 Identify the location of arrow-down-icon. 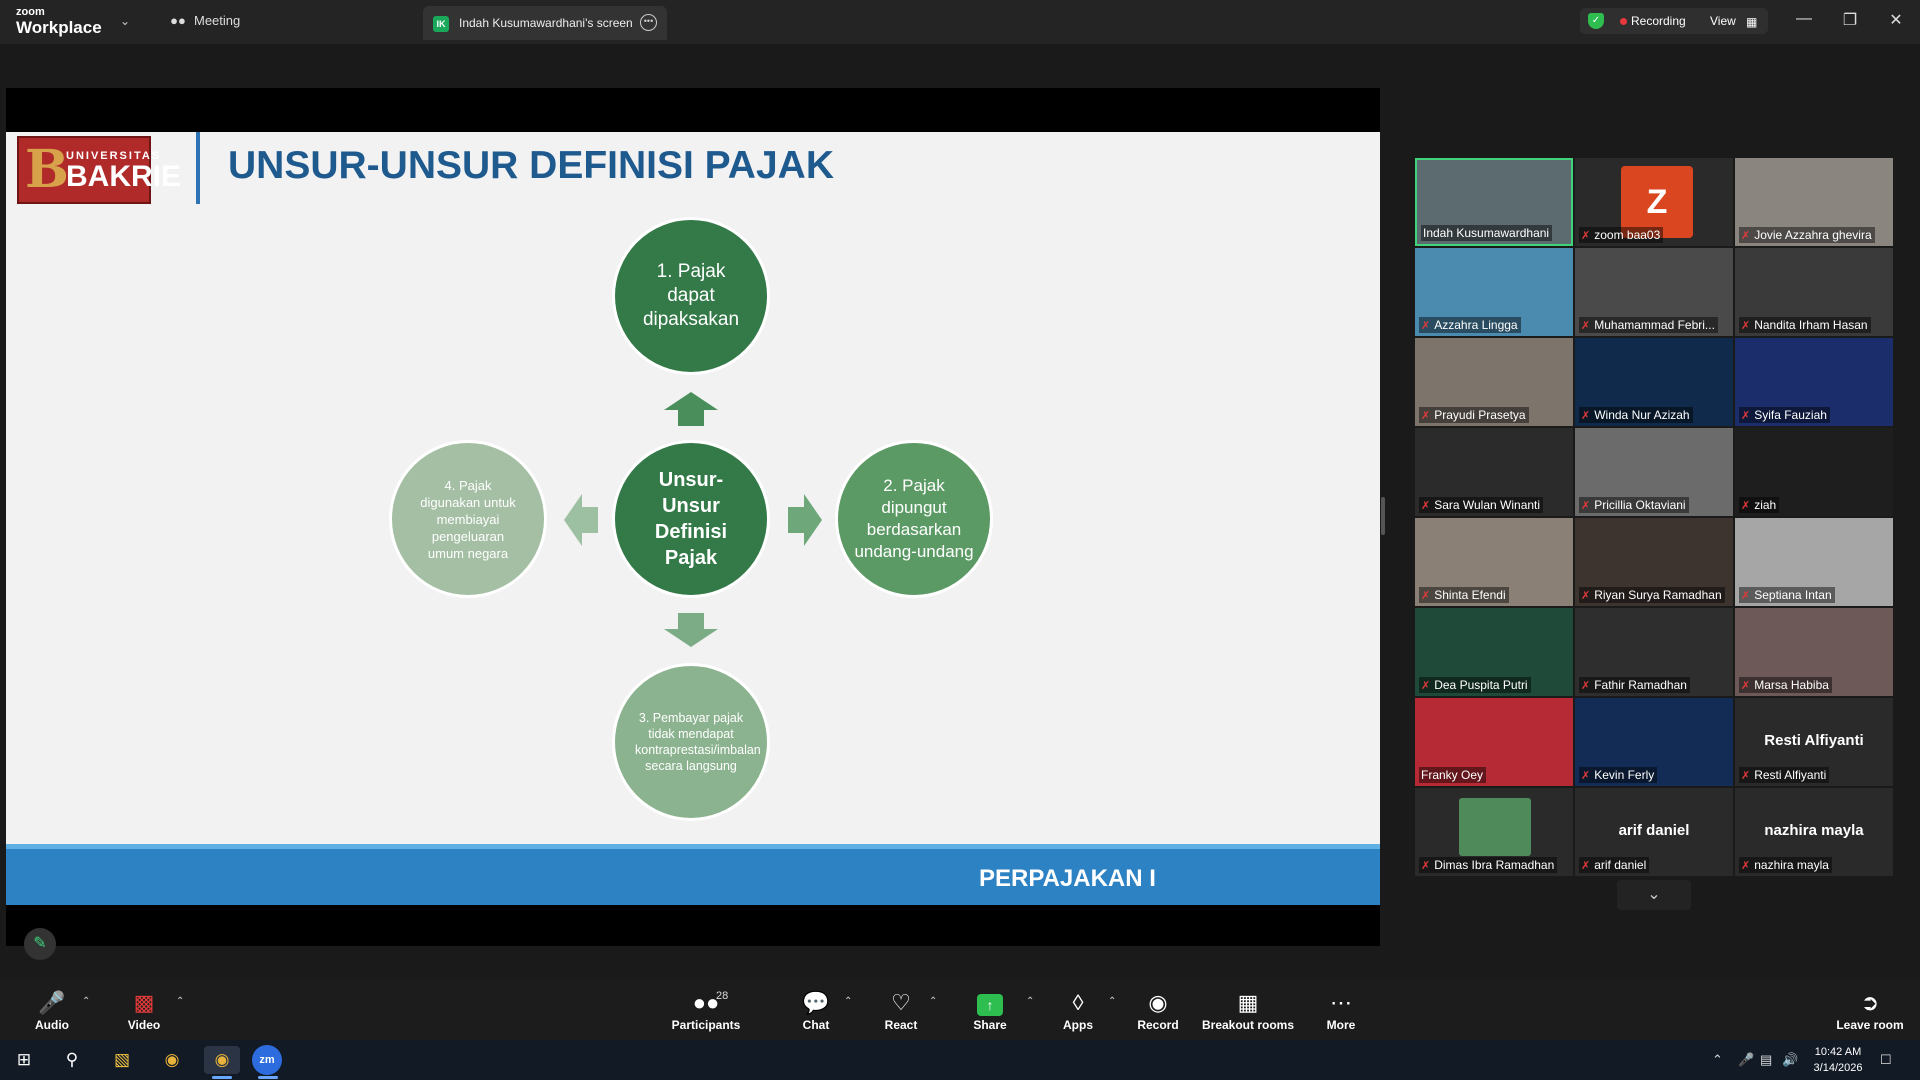
(691, 630).